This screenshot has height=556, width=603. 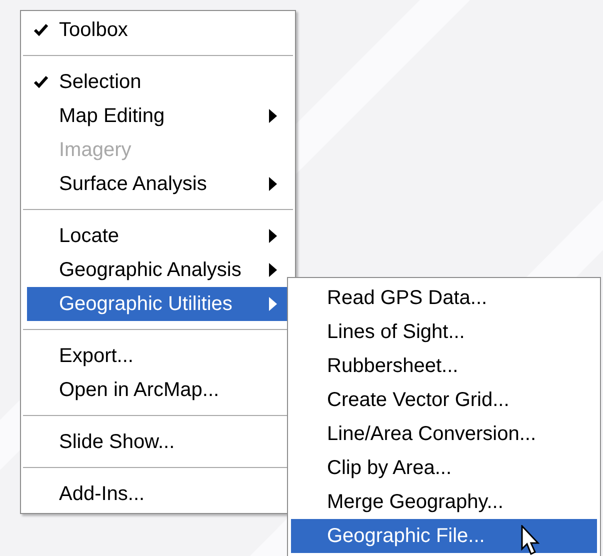 I want to click on menu-item: Geographic Utilities, so click(x=158, y=304).